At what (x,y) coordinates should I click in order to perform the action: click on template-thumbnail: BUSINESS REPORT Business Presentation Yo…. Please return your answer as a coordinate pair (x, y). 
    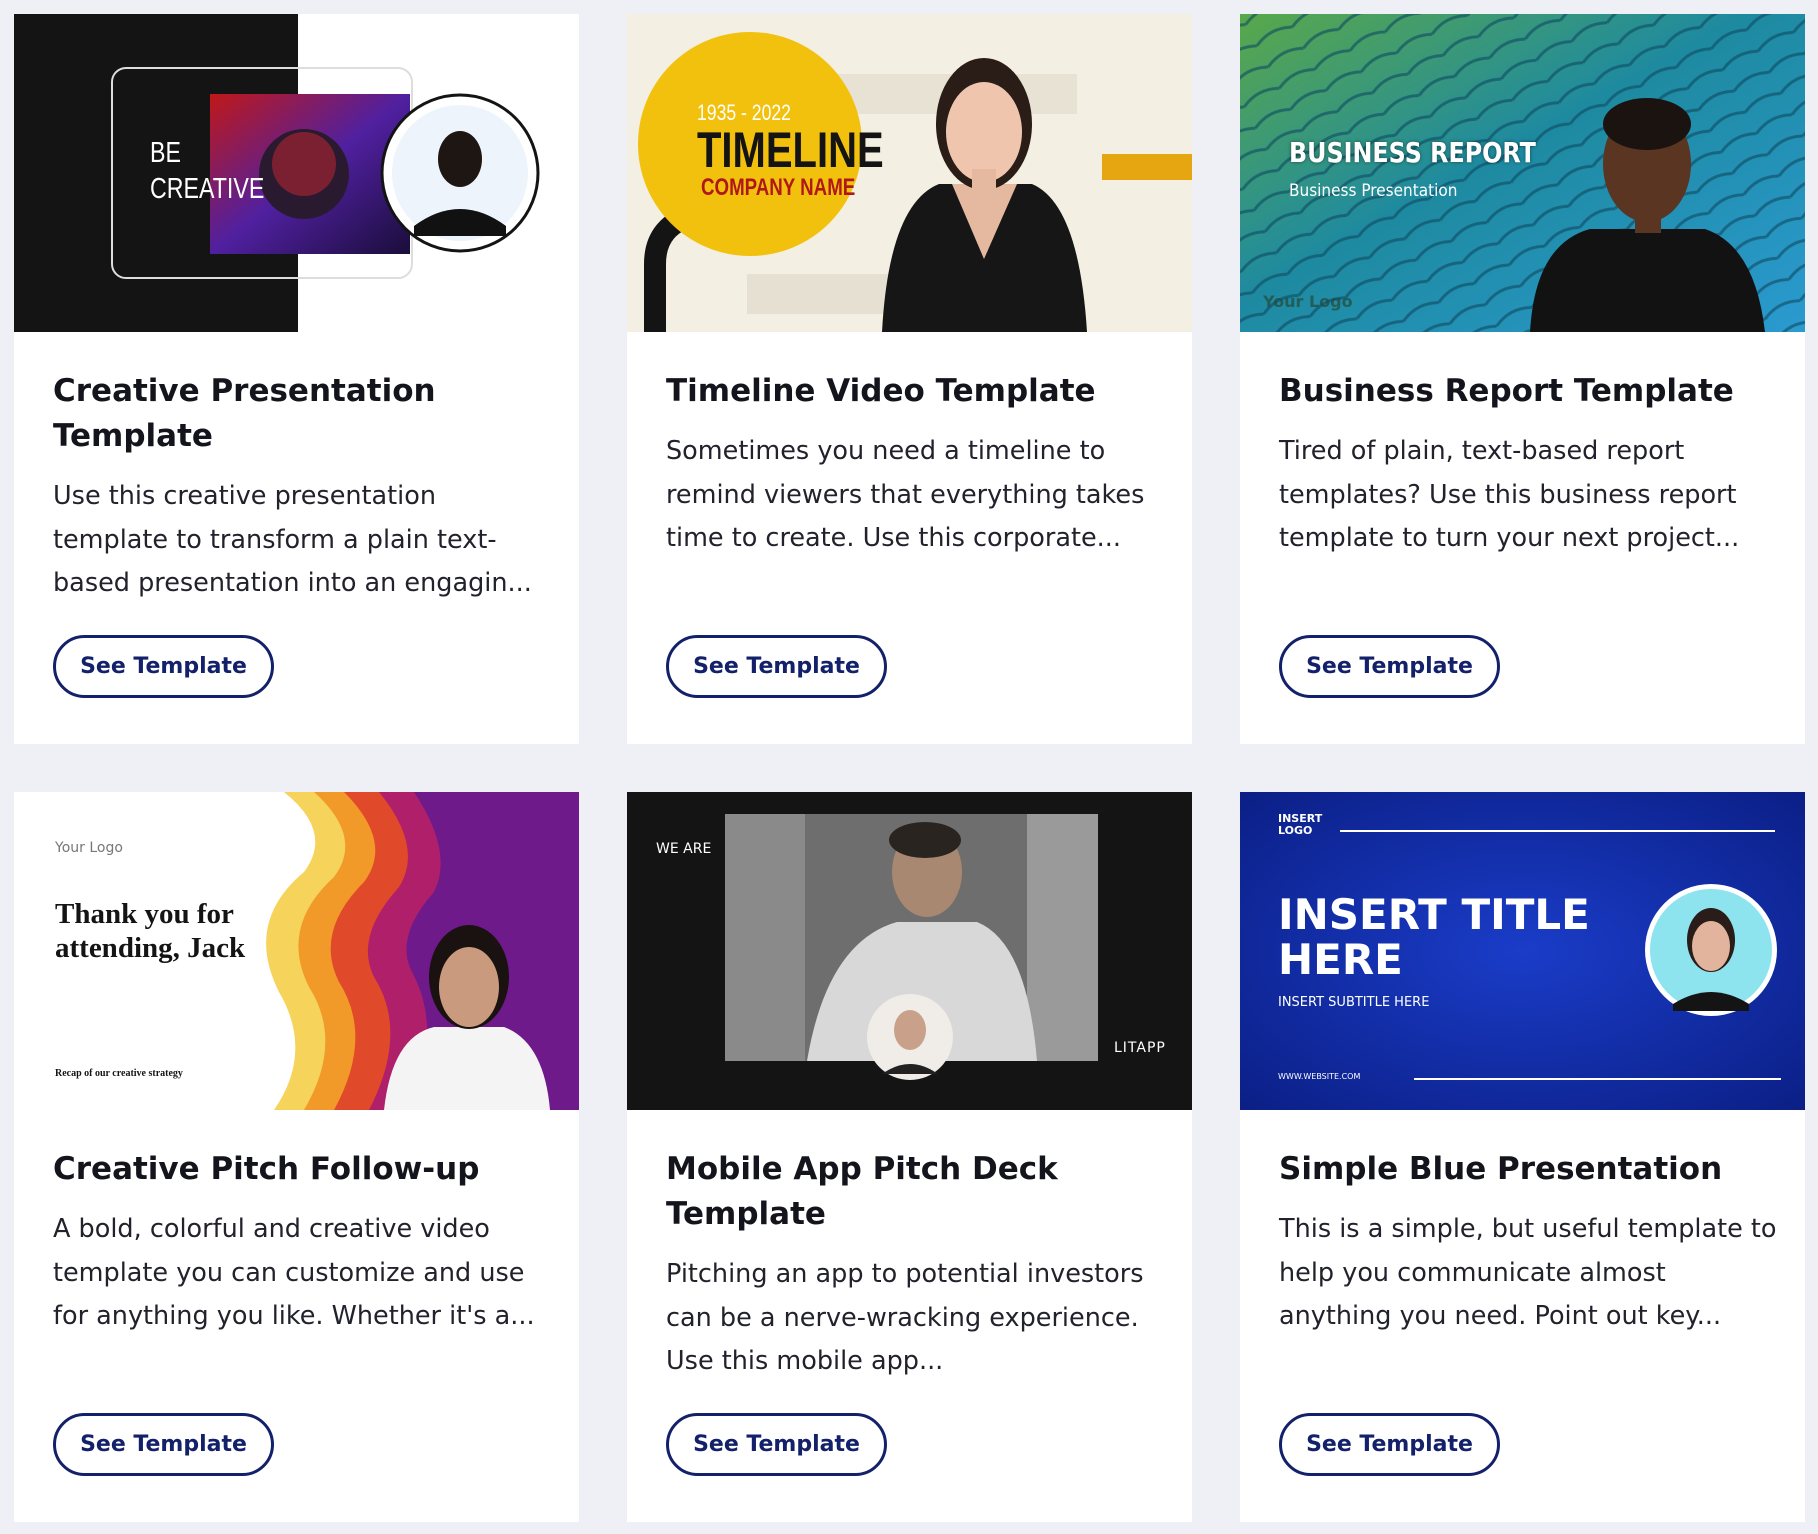
    Looking at the image, I should click on (1522, 173).